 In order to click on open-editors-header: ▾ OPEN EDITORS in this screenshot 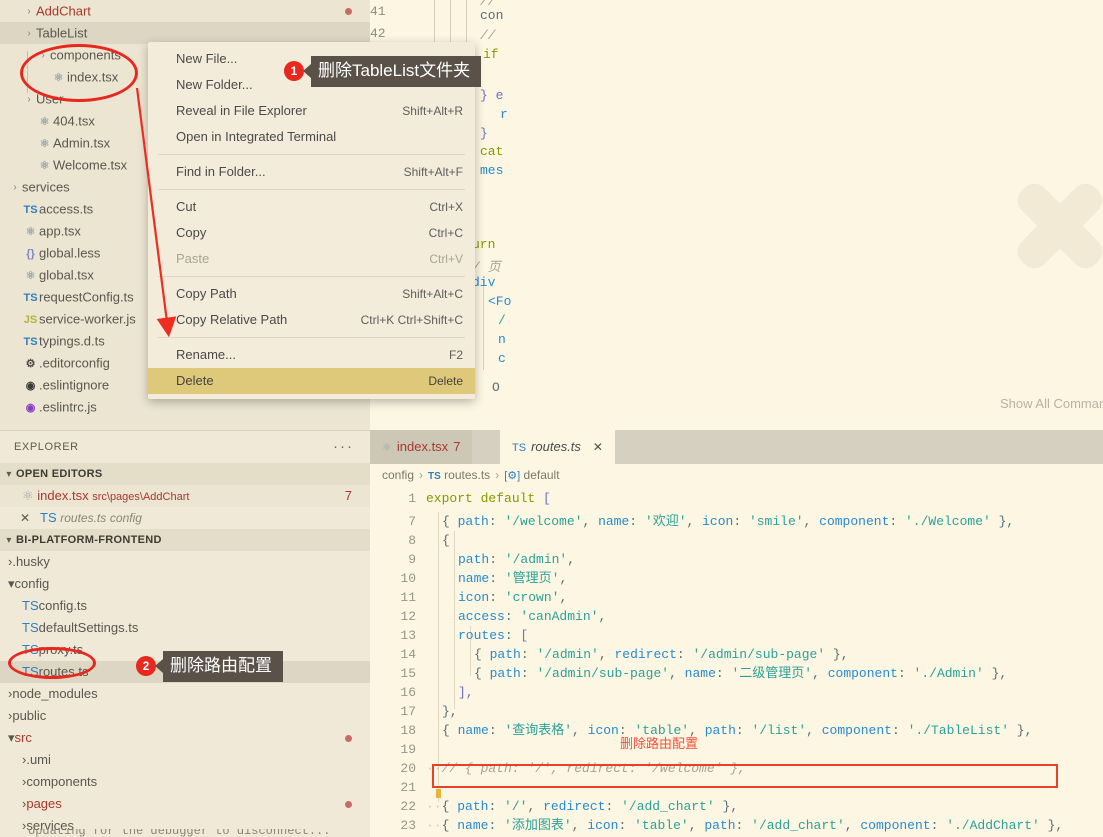, I will do `click(185, 474)`.